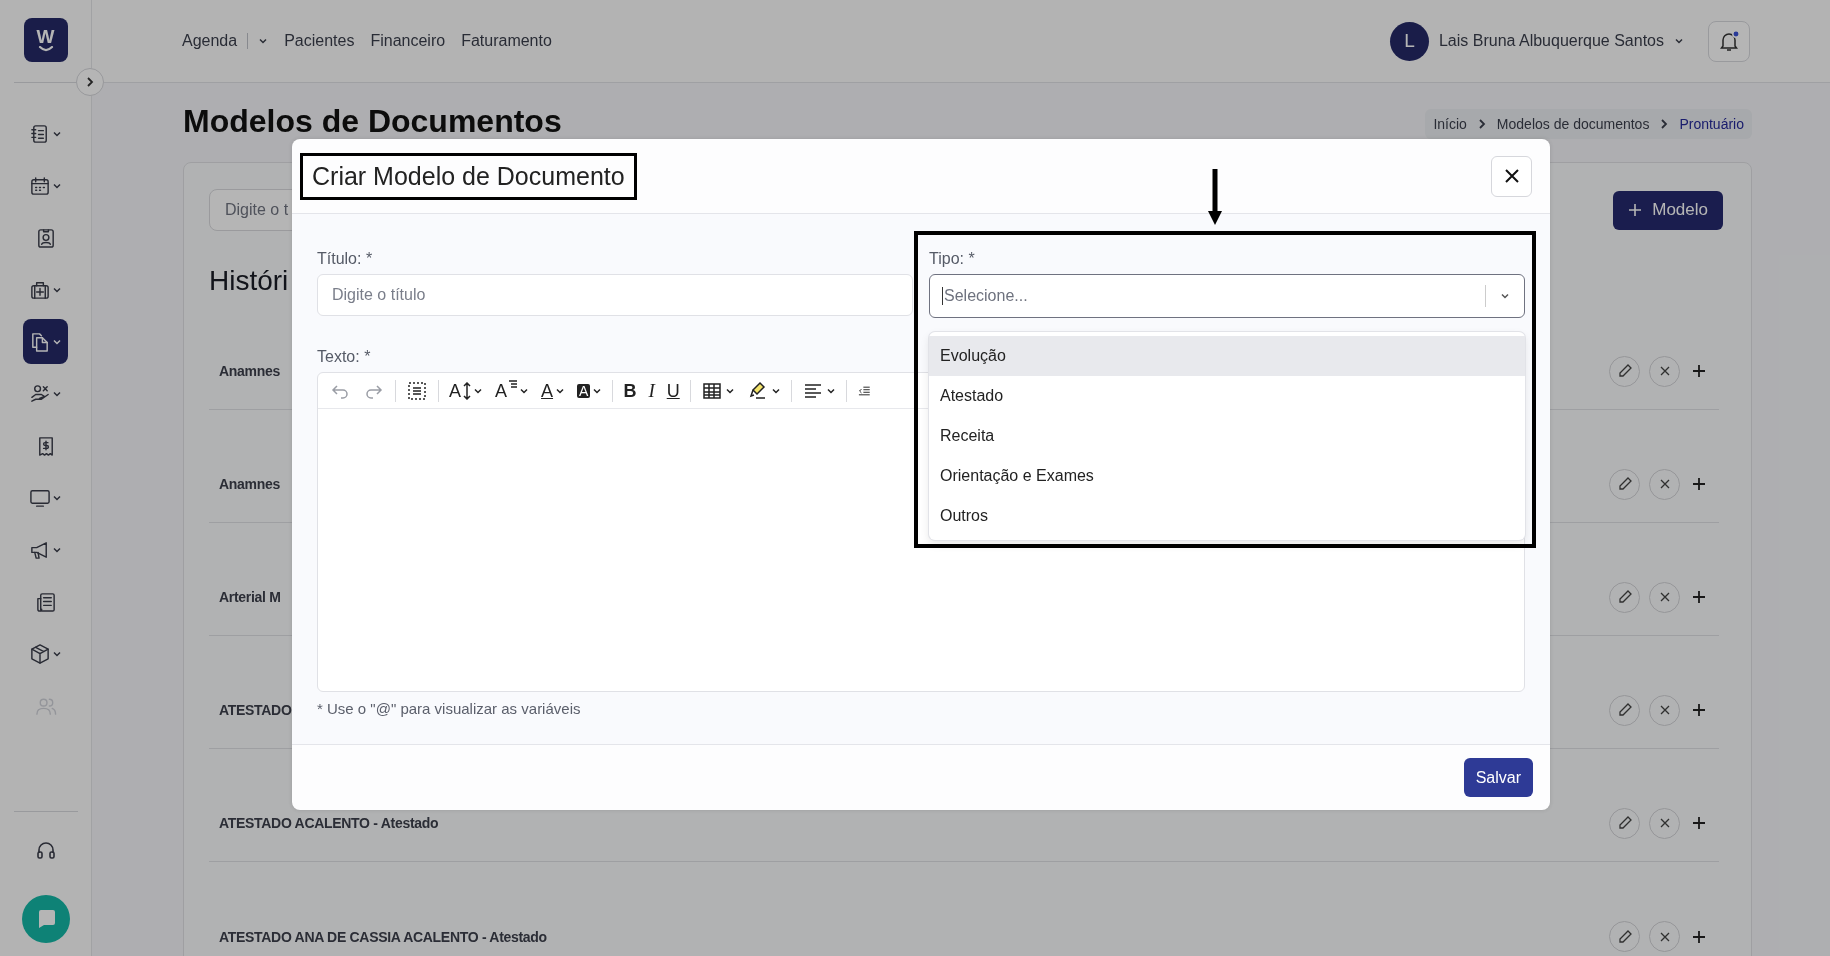  What do you see at coordinates (449, 708) in the screenshot?
I see `hint-text: * Use o "@" para visualizar as variáveis` at bounding box center [449, 708].